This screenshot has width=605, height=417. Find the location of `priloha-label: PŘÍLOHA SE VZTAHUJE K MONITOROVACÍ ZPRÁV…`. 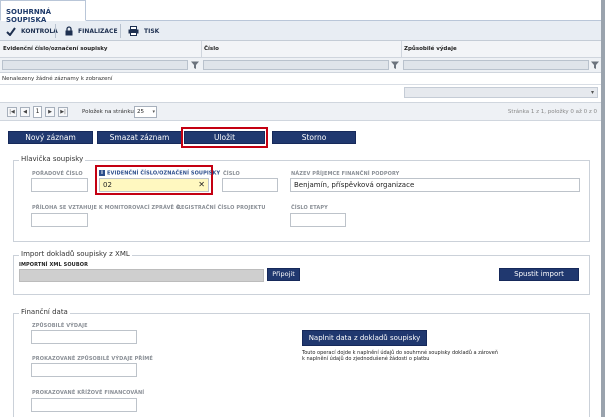

priloha-label: PŘÍLOHA SE VZTAHUJE K MONITOROVACÍ ZPRÁV… is located at coordinates (107, 208).